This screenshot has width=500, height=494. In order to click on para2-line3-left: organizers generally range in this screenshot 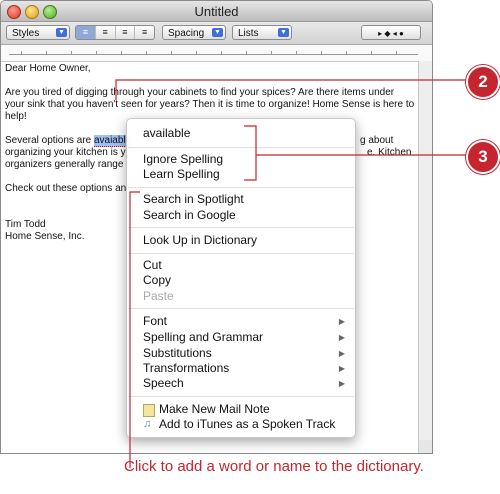, I will do `click(64, 164)`.